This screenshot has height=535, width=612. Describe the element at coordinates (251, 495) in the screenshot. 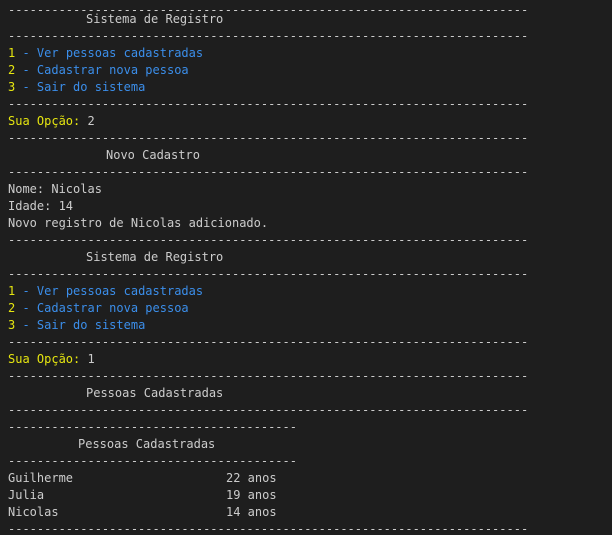

I see `person-age: 19 anos` at that location.